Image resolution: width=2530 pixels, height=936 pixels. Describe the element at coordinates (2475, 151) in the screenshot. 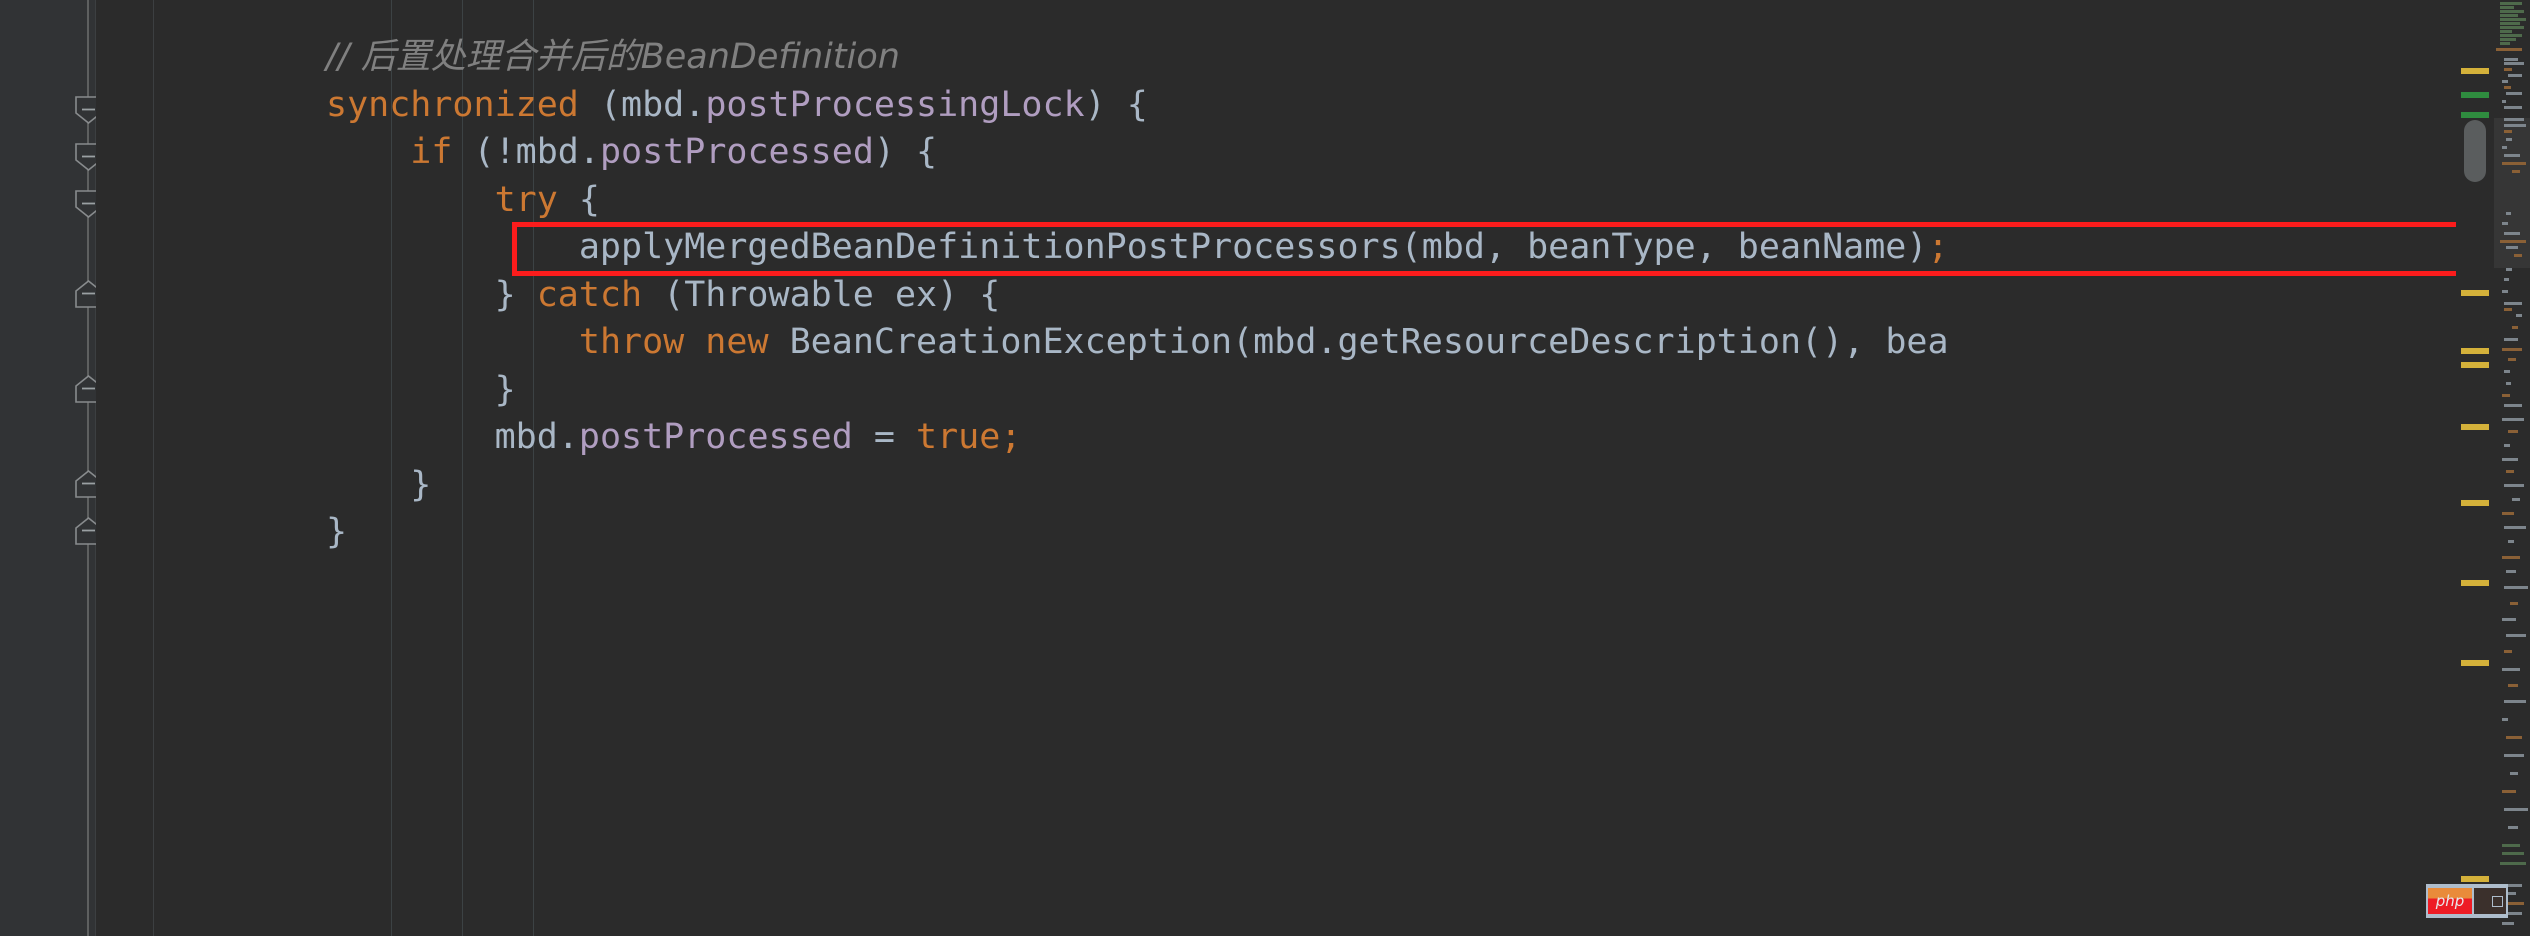

I see `vertical-scrollbar-thumb` at that location.